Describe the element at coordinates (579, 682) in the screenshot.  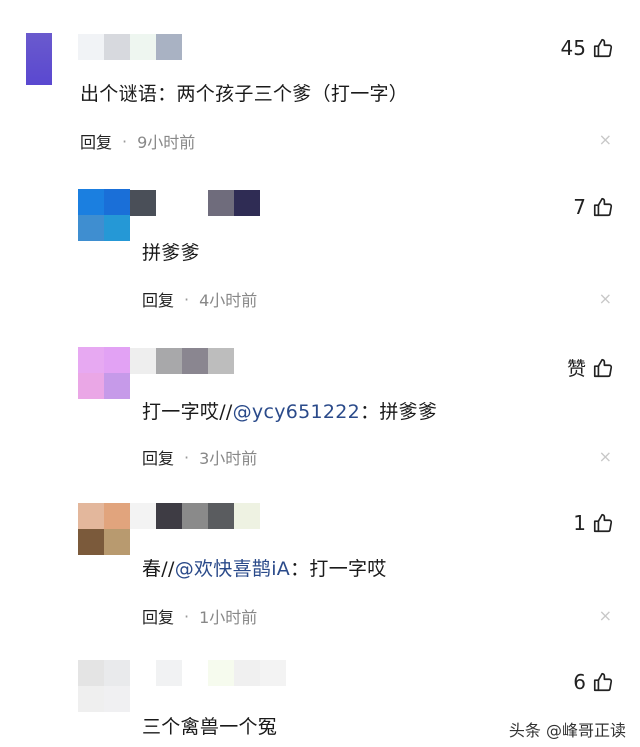
I see `like-count: 6` at that location.